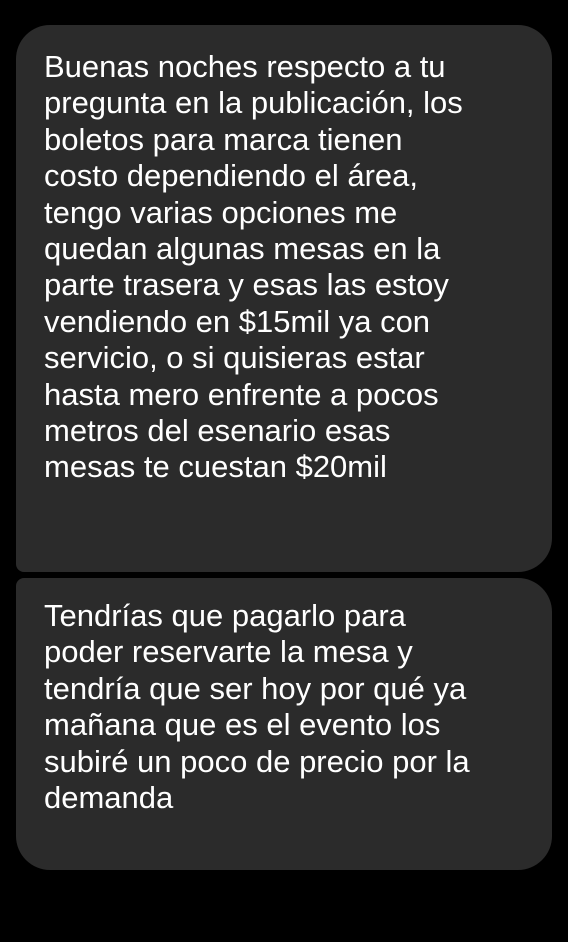 The width and height of the screenshot is (568, 942). I want to click on message-line: vendiendo en $15mil ya con, so click(237, 321).